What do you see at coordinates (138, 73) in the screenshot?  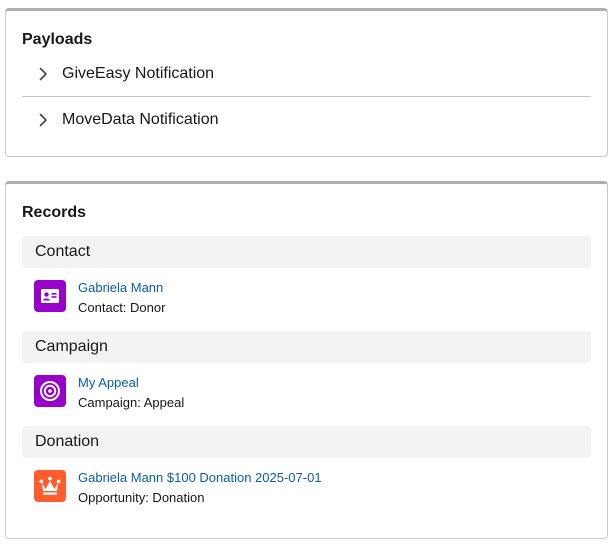 I see `payload-item-label: GiveEasy Notification` at bounding box center [138, 73].